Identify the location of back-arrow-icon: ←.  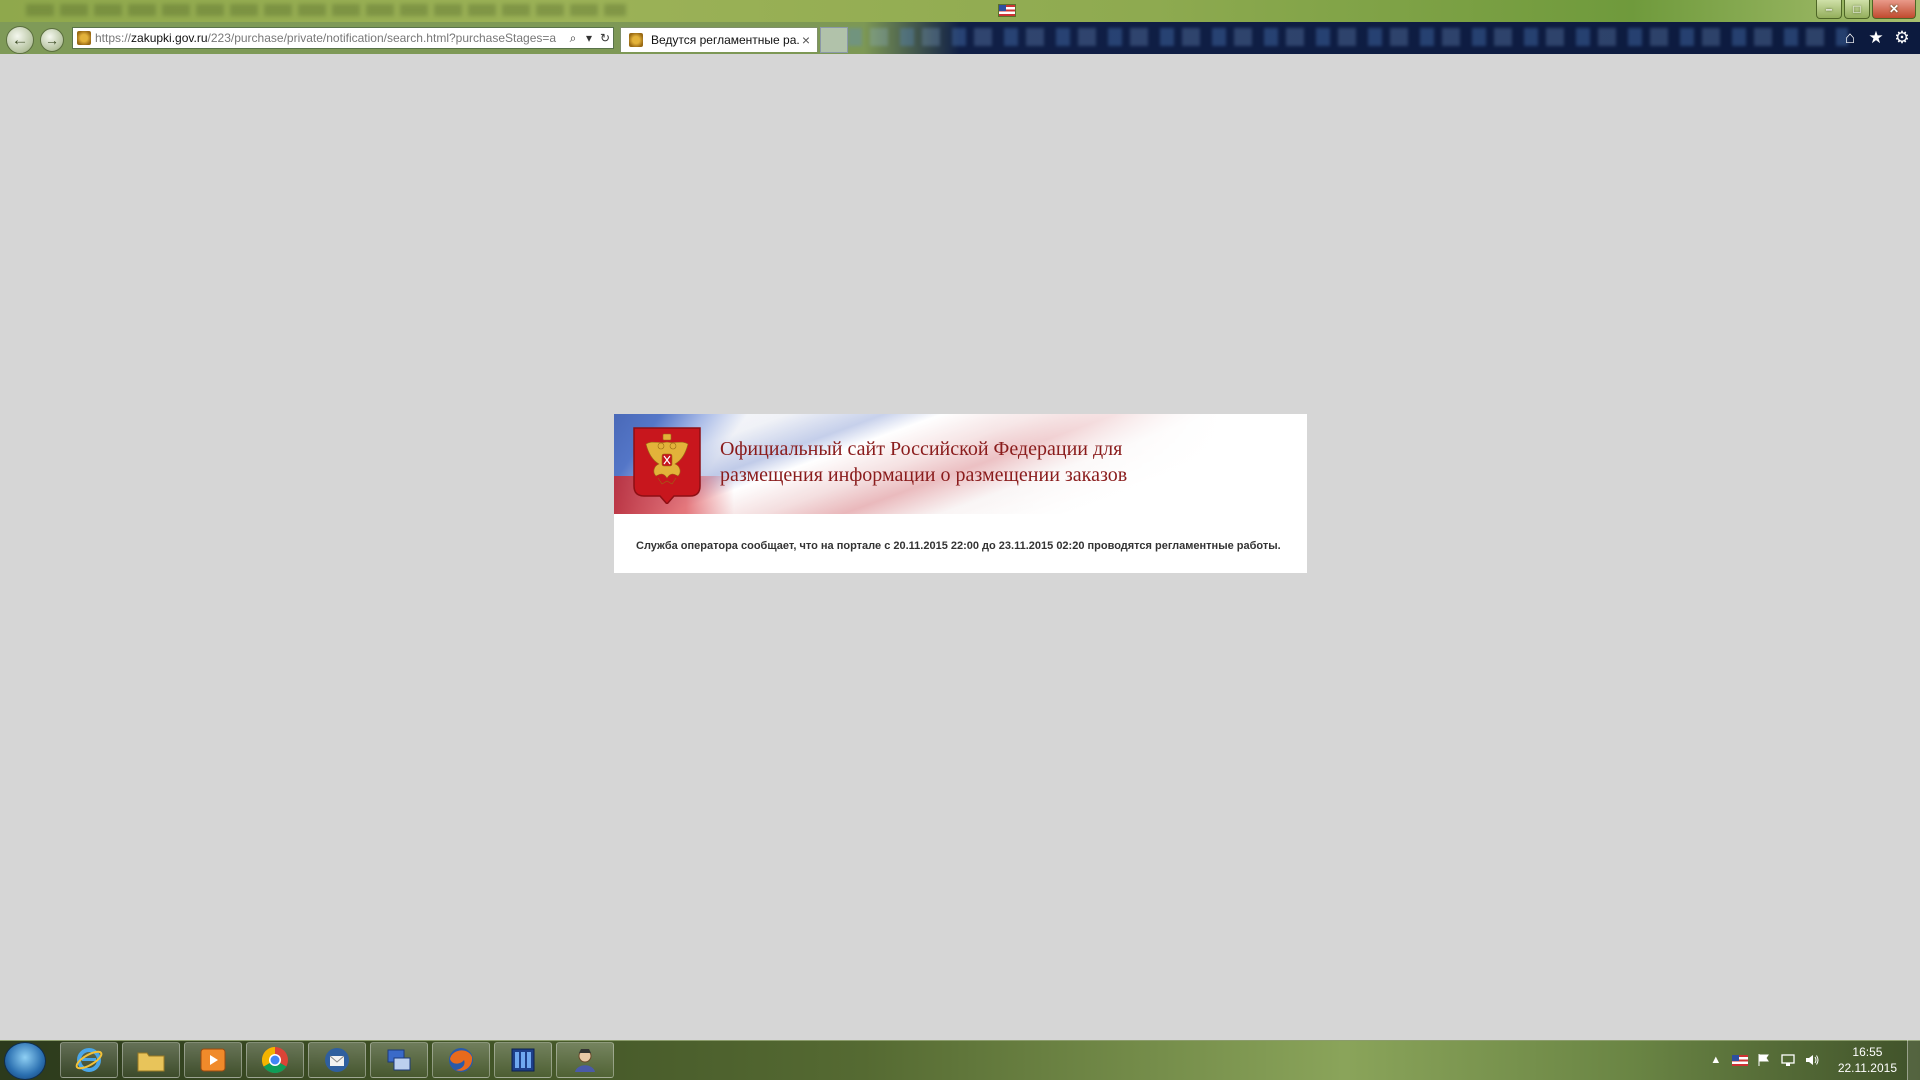
(20, 39).